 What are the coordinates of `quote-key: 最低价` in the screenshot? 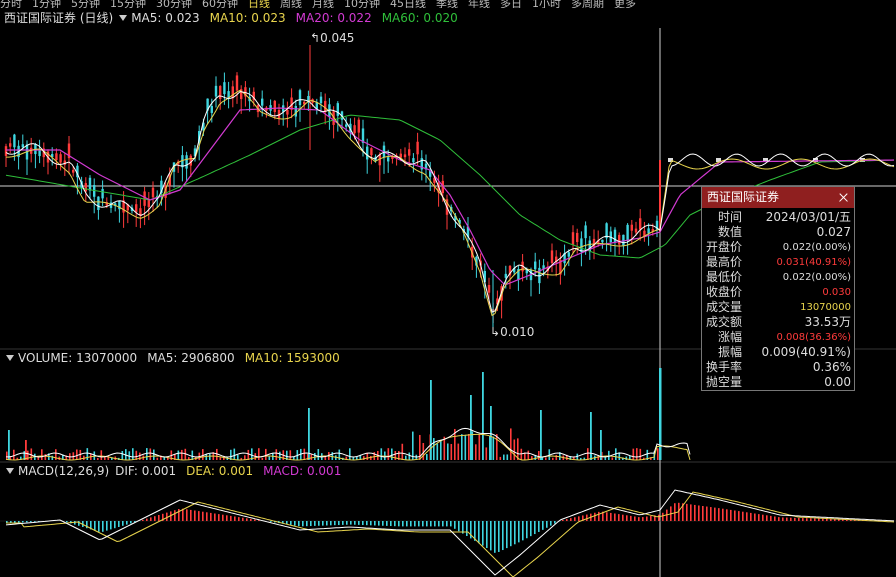 It's located at (723, 277).